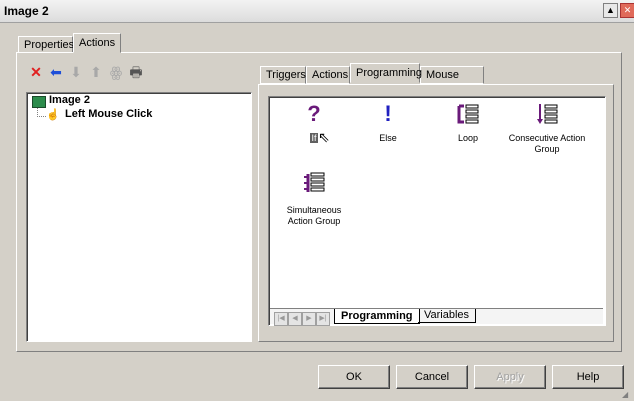 This screenshot has width=634, height=401. What do you see at coordinates (317, 11) in the screenshot?
I see `title-bar: Image 2 ▲ ✕` at bounding box center [317, 11].